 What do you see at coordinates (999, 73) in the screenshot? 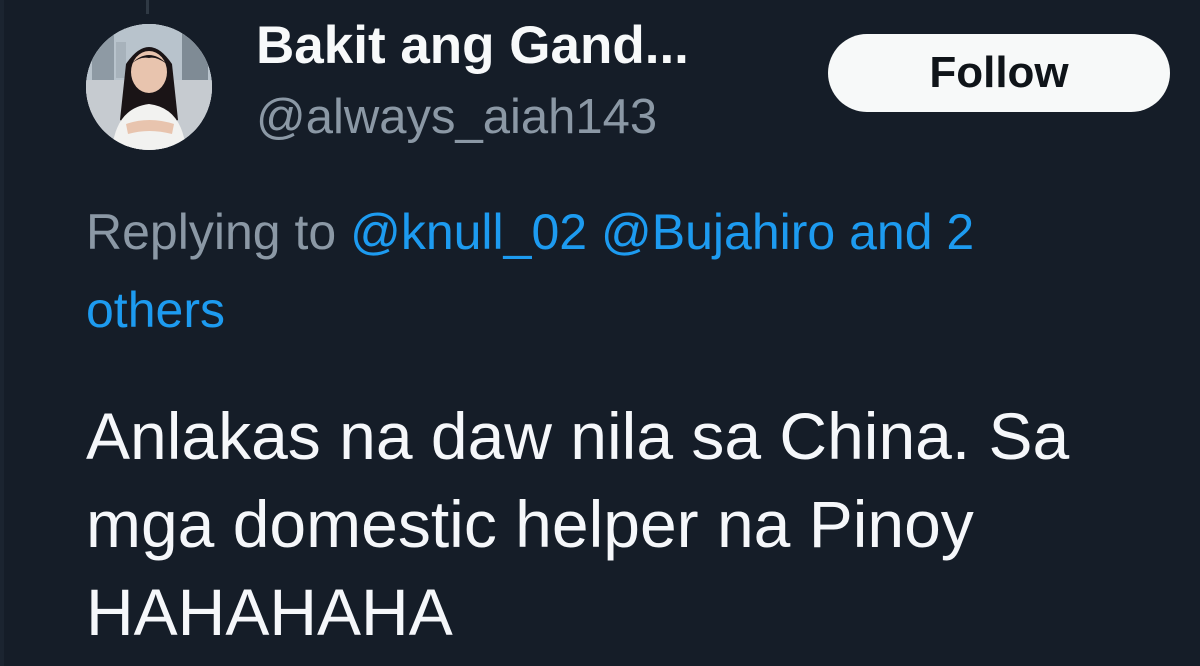
I see `follow-button: Follow` at bounding box center [999, 73].